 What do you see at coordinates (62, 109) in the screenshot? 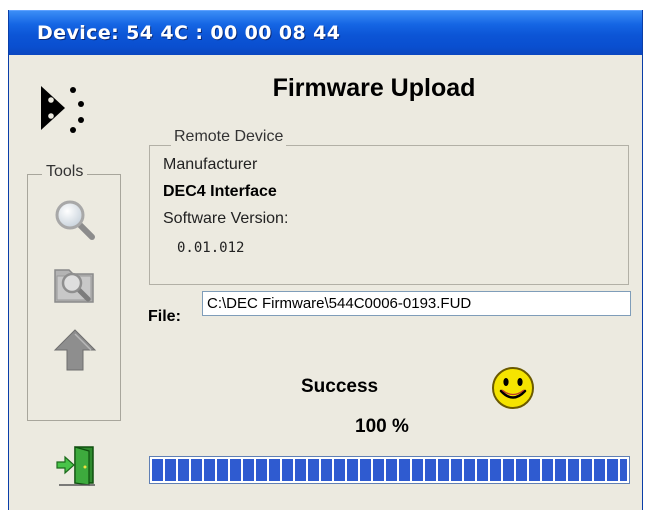
I see `dec-logo-icon` at bounding box center [62, 109].